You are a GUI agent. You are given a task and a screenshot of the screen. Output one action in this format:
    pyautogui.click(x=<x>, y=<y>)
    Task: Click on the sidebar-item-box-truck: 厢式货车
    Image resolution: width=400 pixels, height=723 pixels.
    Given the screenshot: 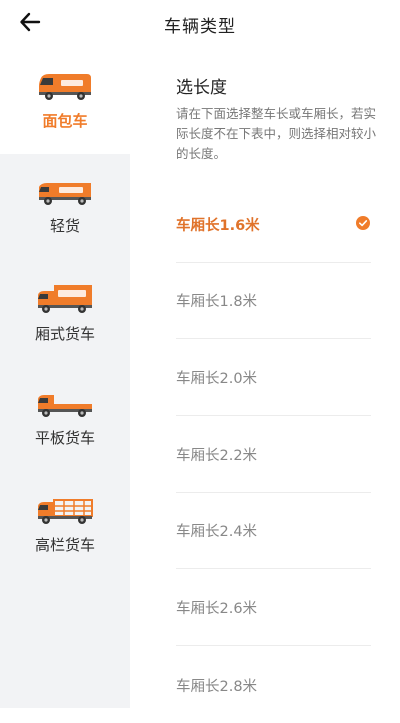 What is the action you would take?
    pyautogui.click(x=65, y=313)
    